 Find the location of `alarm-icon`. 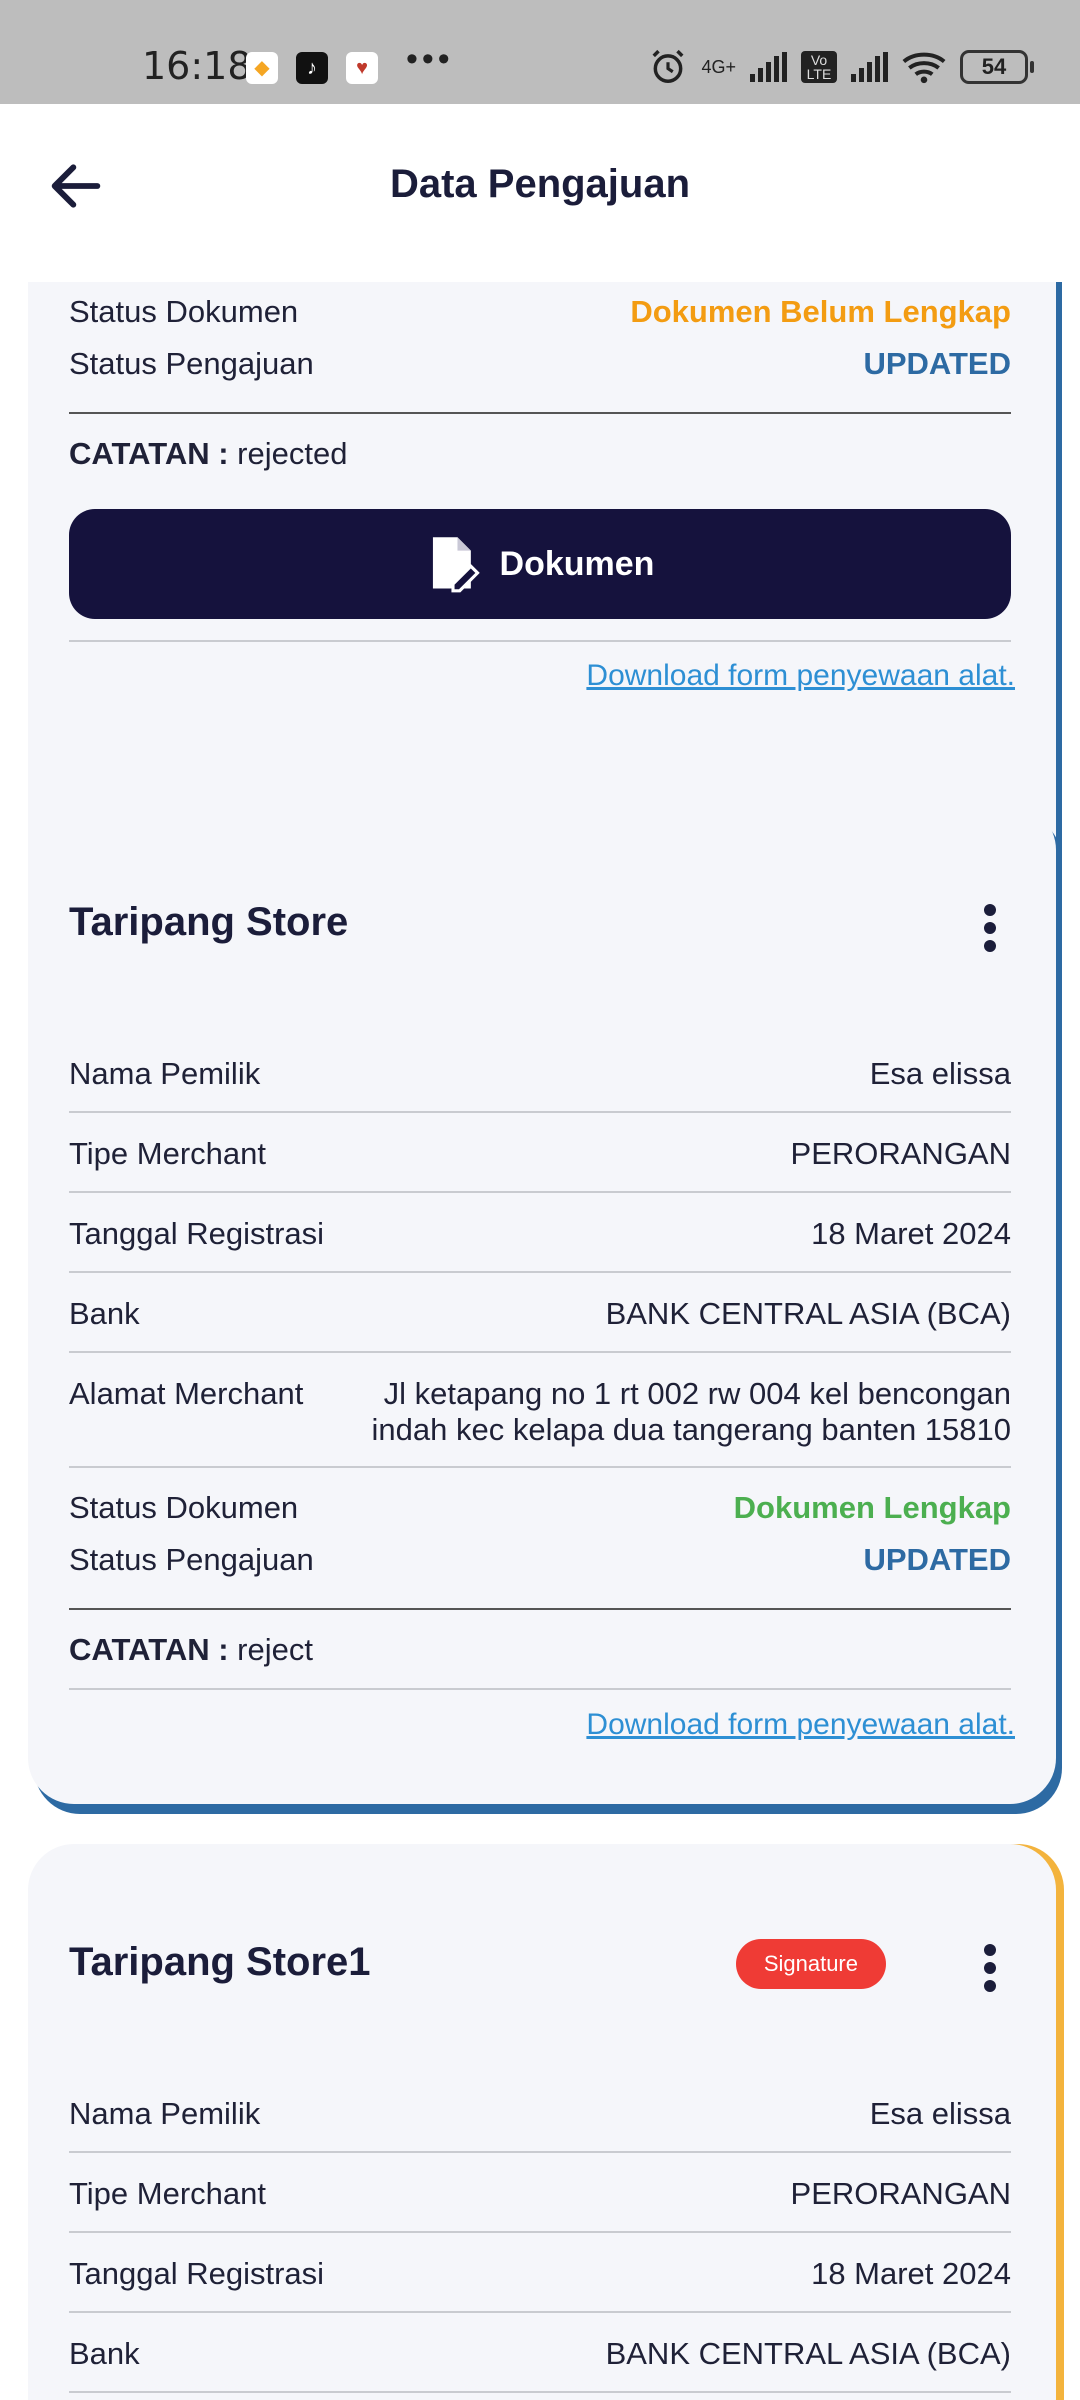

alarm-icon is located at coordinates (668, 66).